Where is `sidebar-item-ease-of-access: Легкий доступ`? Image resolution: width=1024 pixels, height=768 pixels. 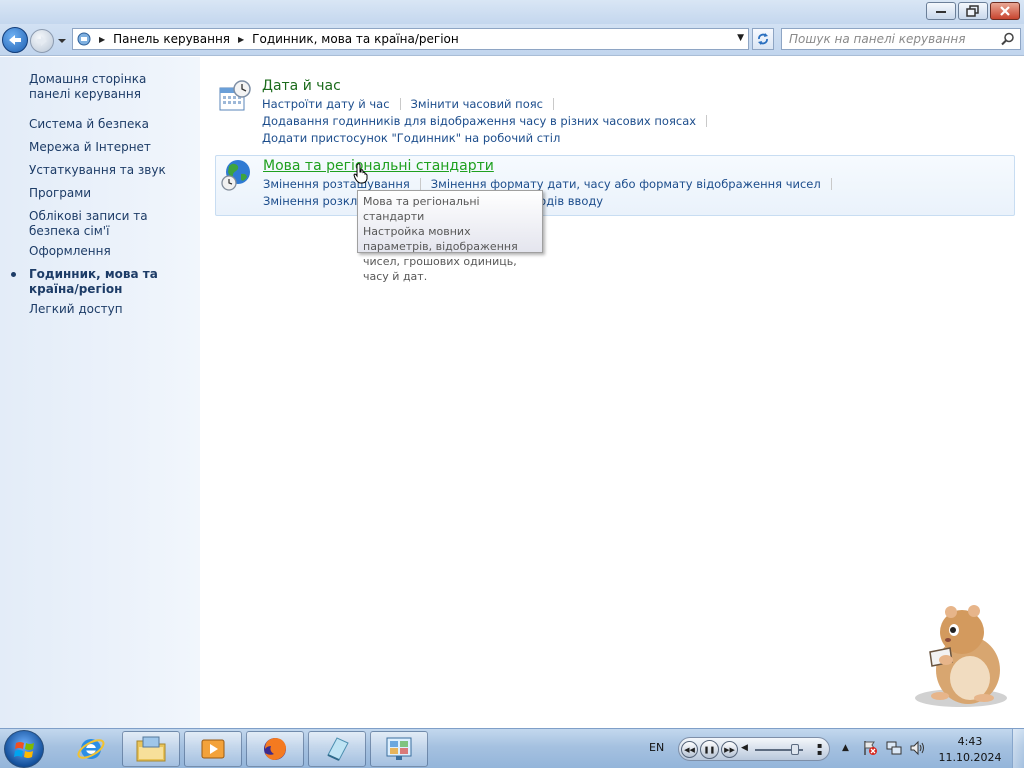 sidebar-item-ease-of-access: Легкий доступ is located at coordinates (109, 309).